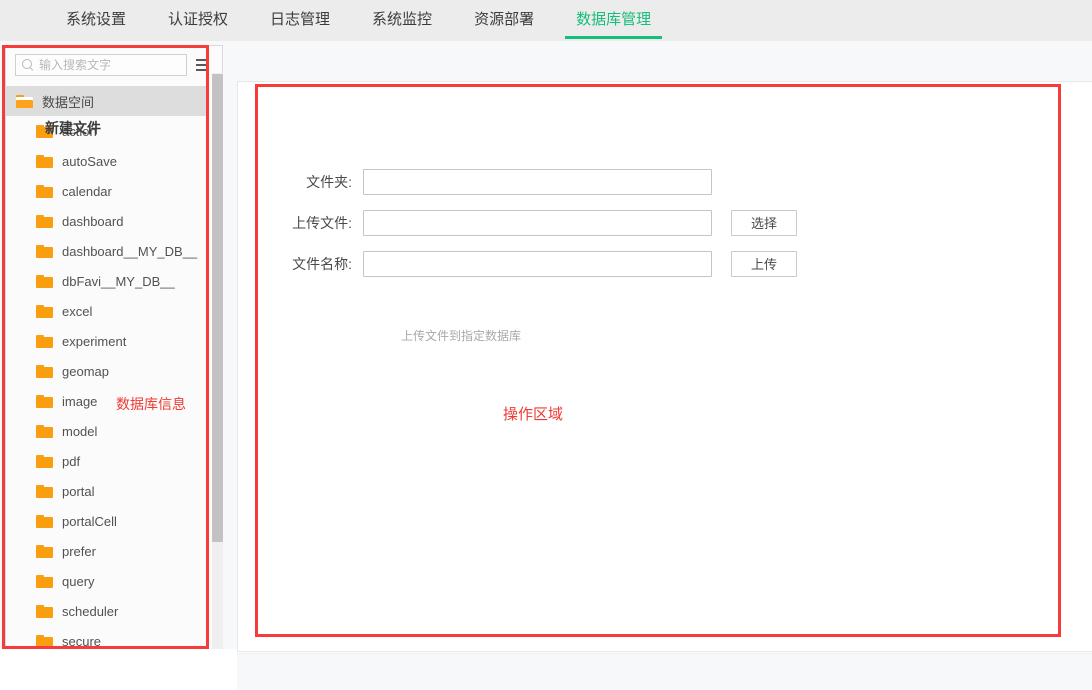 The height and width of the screenshot is (690, 1092). Describe the element at coordinates (79, 551) in the screenshot. I see `tree-node-label: prefer` at that location.